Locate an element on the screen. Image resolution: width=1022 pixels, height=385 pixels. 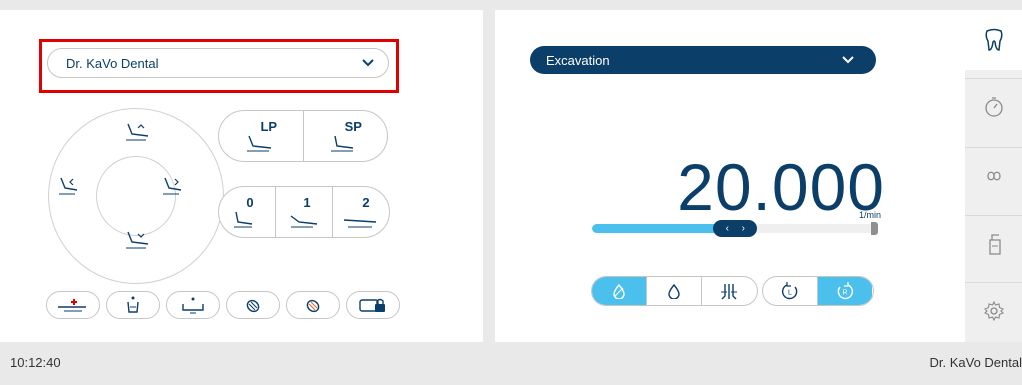
composite-light-icon is located at coordinates (313, 306).